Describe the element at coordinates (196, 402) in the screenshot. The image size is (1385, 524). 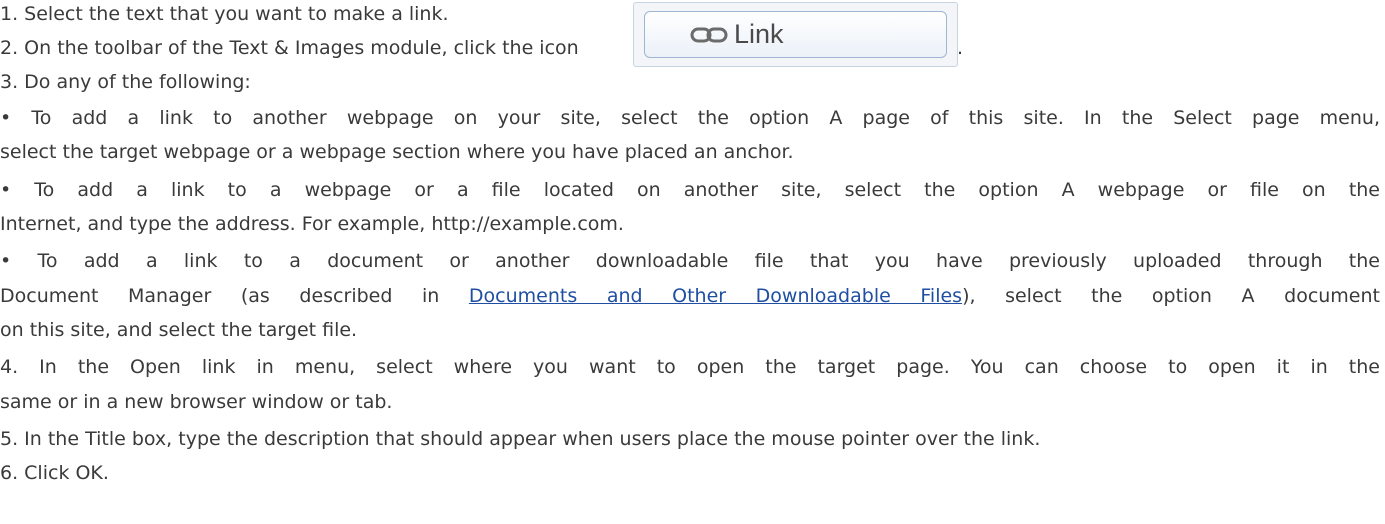
I see `step-4-line-2: same or in a new browser window or tab.` at that location.